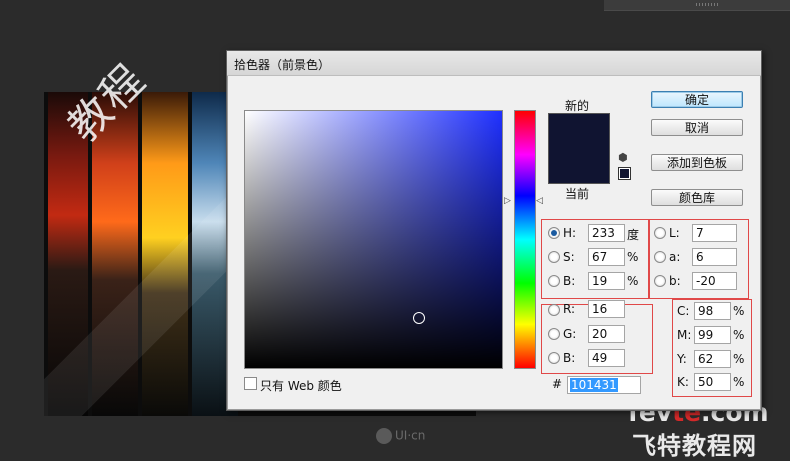  Describe the element at coordinates (400, 436) in the screenshot. I see `uicn-logo: UI·cn` at that location.